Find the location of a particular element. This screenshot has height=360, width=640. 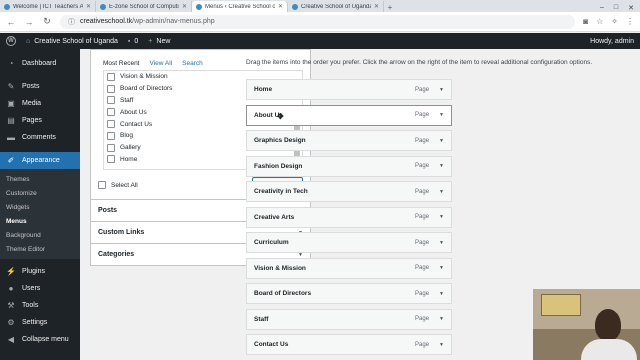

sidebar-item-pages: ▤ Pages is located at coordinates (40, 120).